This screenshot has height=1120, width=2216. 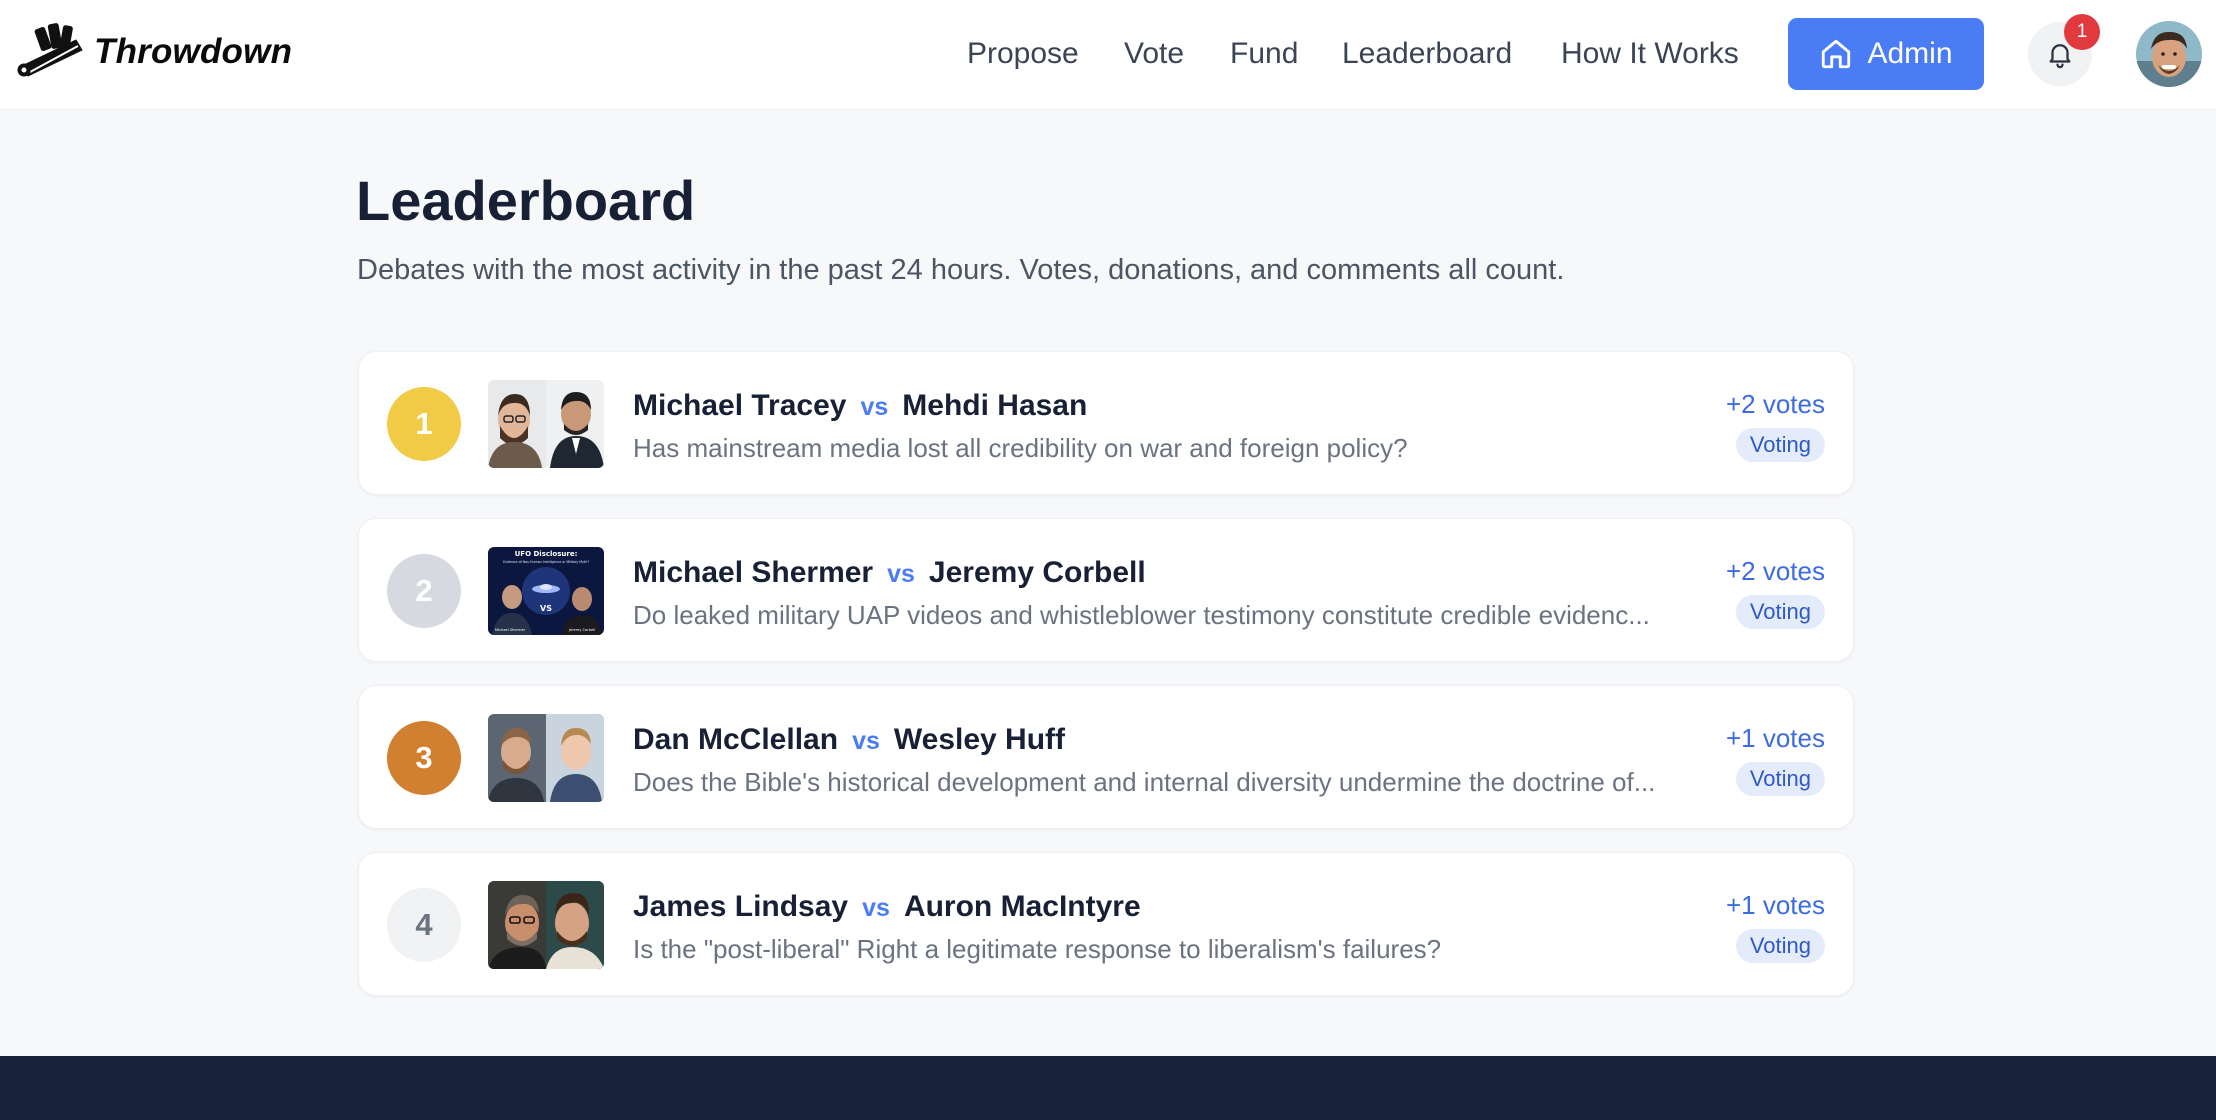 What do you see at coordinates (546, 608) in the screenshot?
I see `thumb-vs: VS` at bounding box center [546, 608].